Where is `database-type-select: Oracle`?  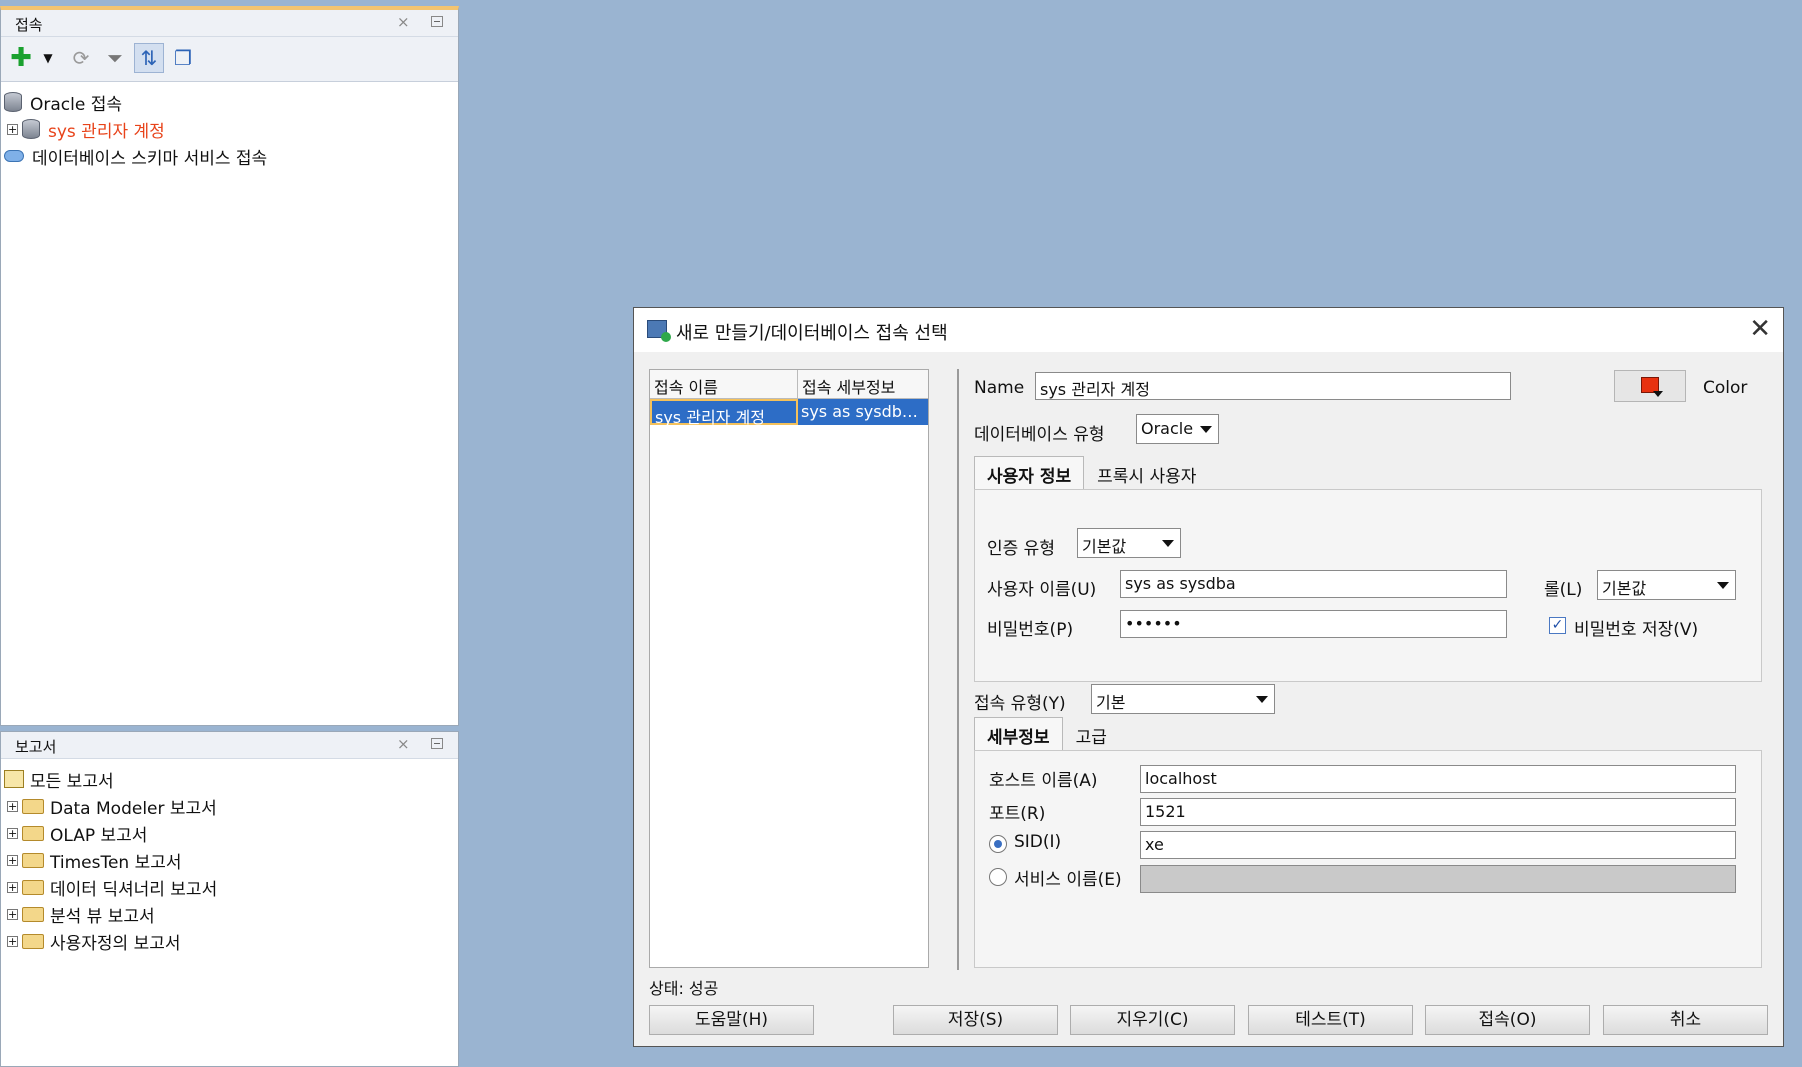 database-type-select: Oracle is located at coordinates (1177, 429).